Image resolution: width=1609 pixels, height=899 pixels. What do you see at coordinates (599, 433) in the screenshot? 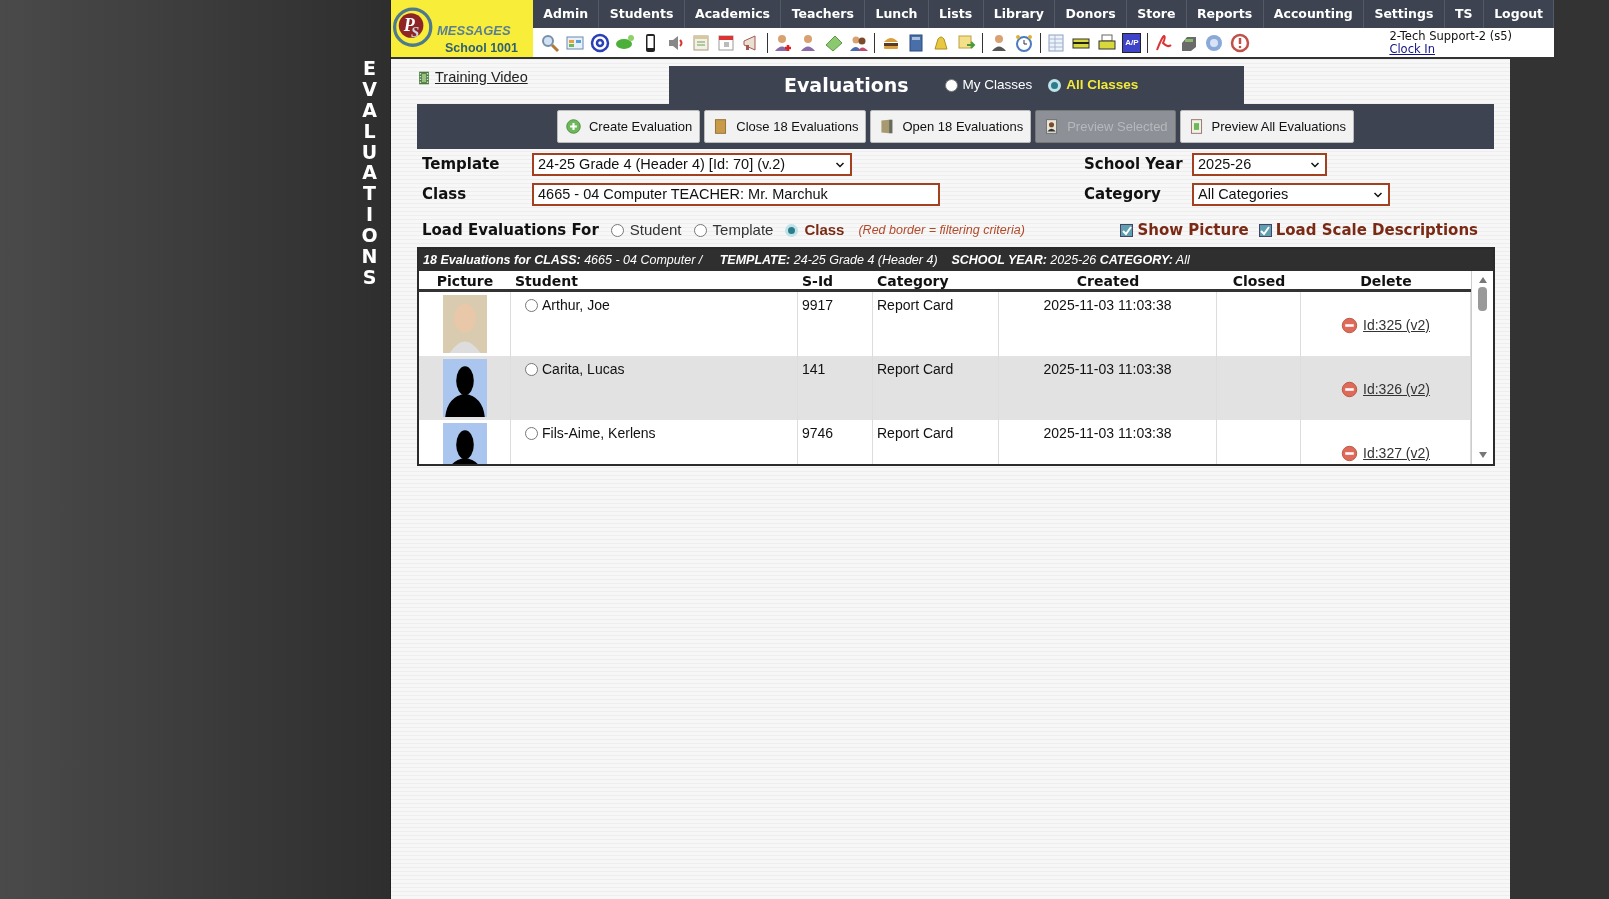
I see `student-name: Fils-Aime, Kerlens` at bounding box center [599, 433].